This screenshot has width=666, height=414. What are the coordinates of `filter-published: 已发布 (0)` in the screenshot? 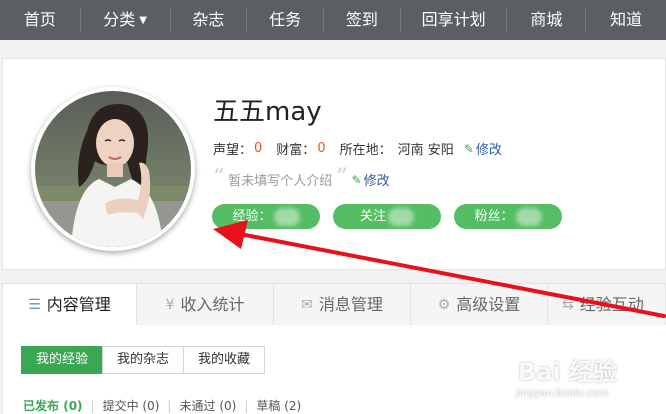 It's located at (53, 405).